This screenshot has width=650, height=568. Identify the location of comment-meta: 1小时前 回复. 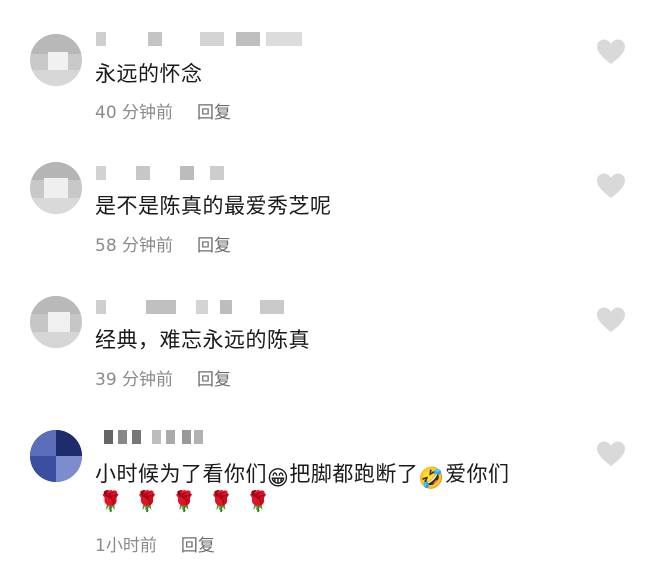
(155, 543).